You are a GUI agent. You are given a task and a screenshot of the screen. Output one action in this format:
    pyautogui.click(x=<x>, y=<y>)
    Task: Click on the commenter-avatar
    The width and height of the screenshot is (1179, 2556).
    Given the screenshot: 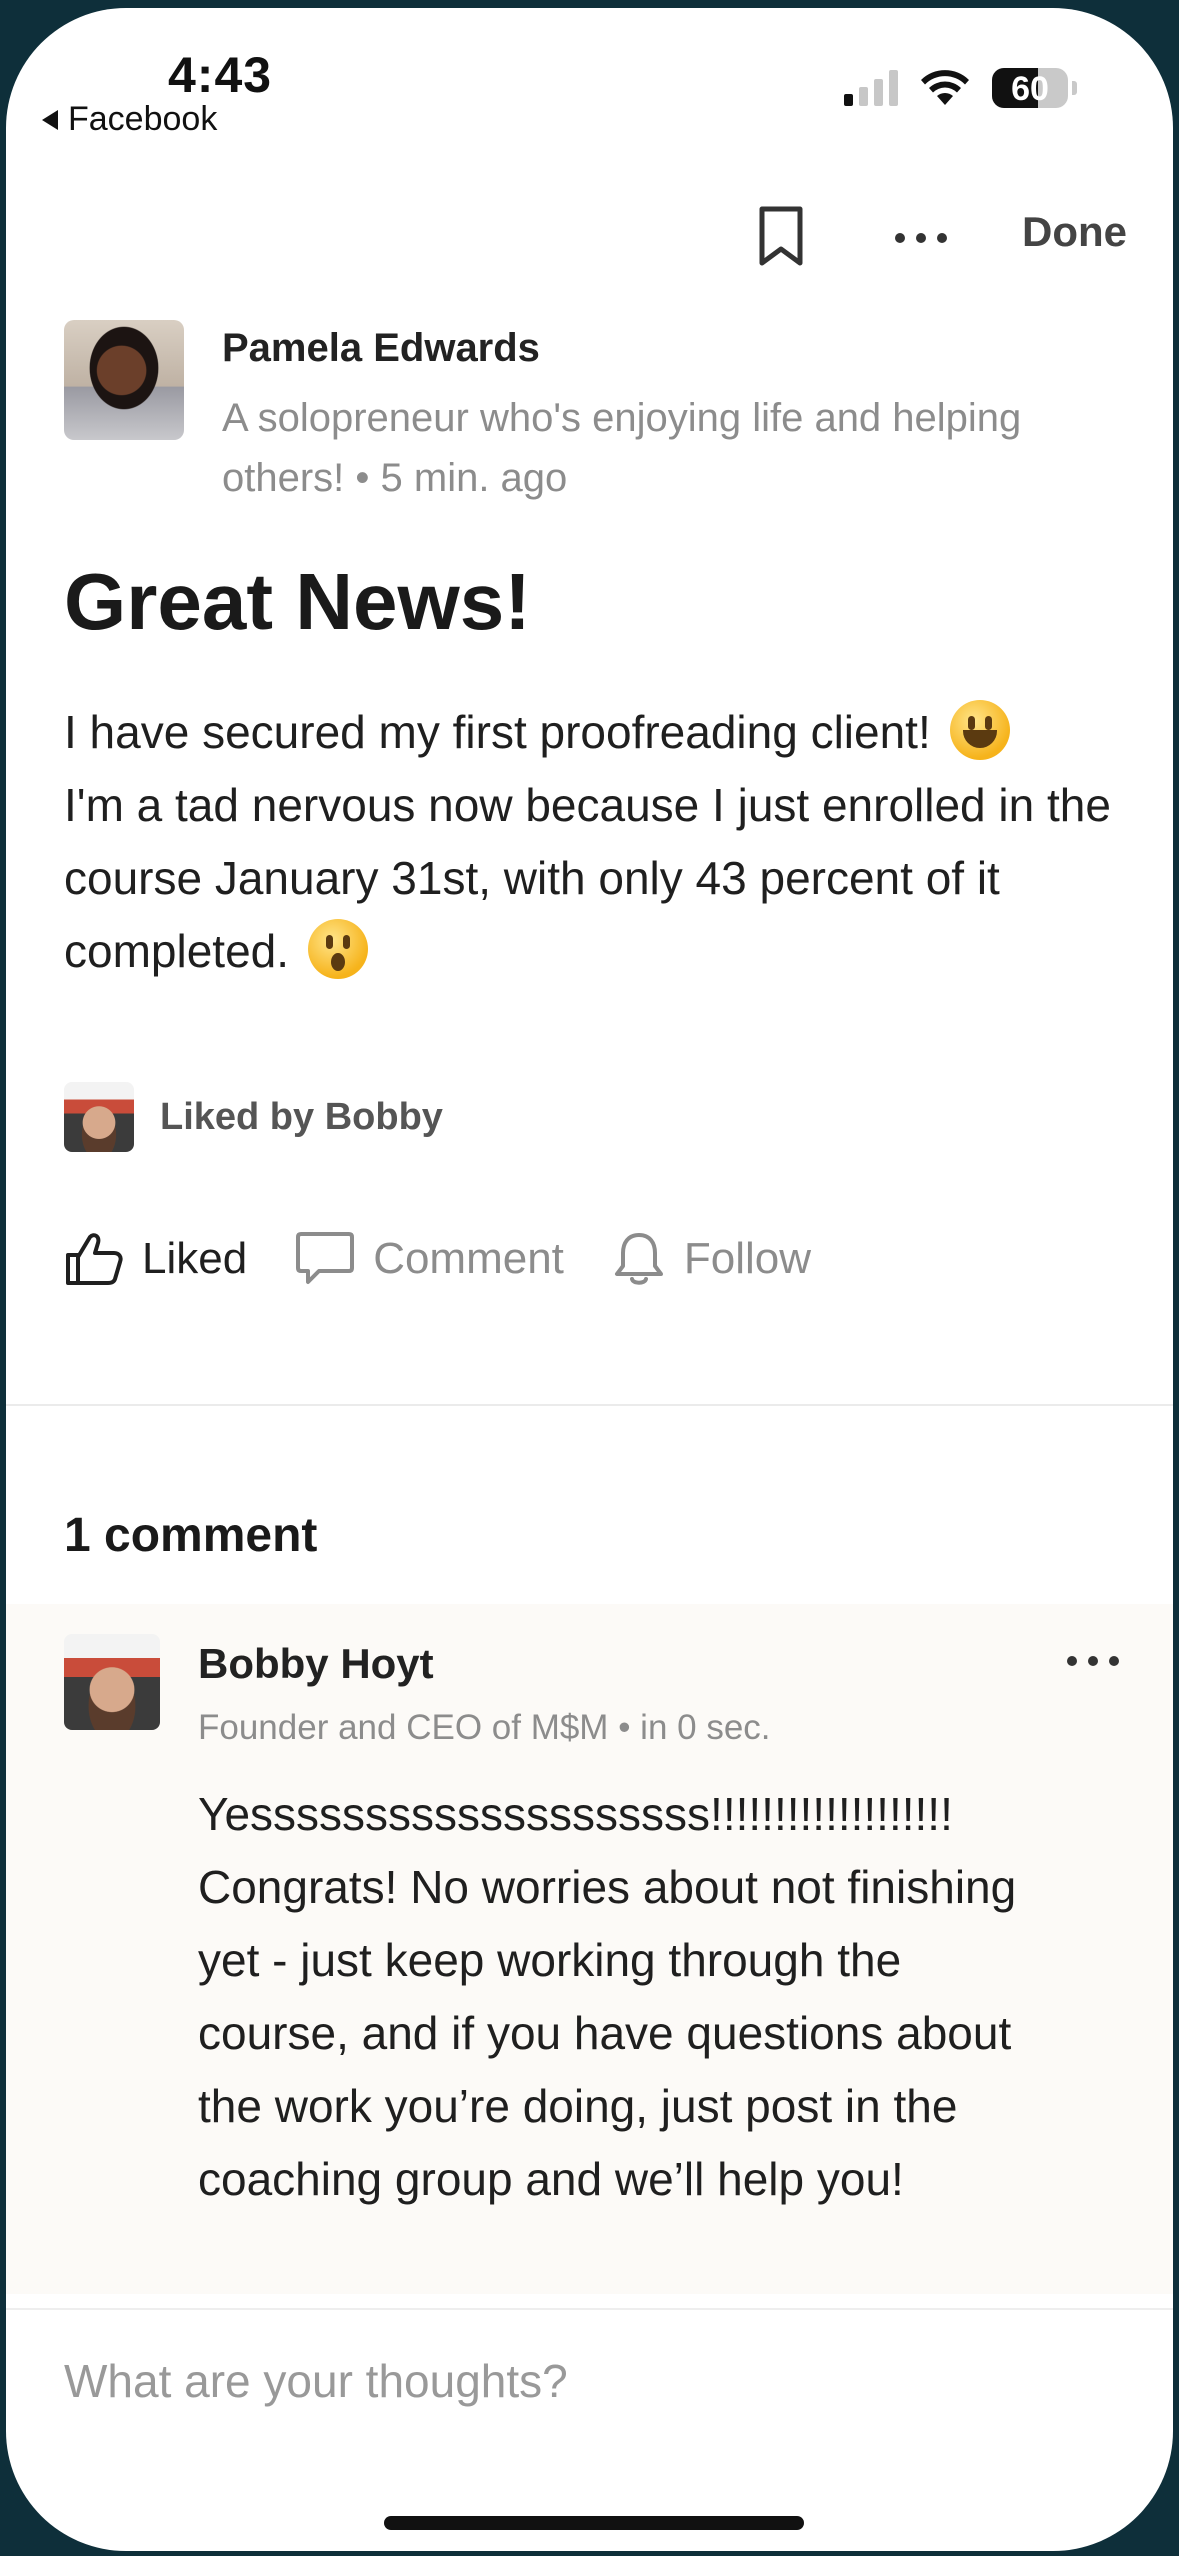 What is the action you would take?
    pyautogui.click(x=112, y=1682)
    